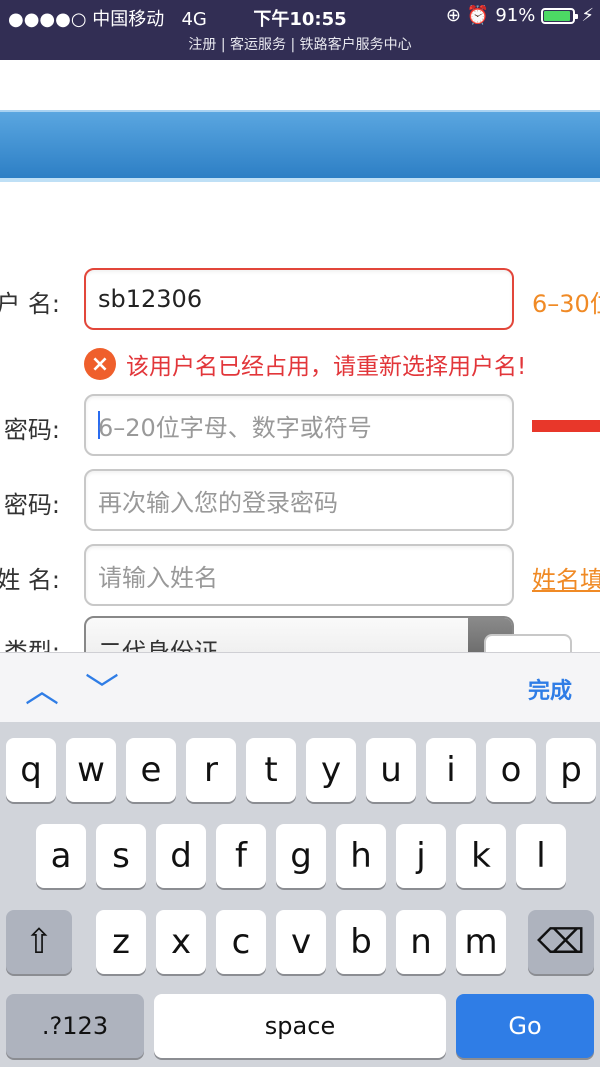 The height and width of the screenshot is (1067, 600). I want to click on password-strength-bar, so click(566, 426).